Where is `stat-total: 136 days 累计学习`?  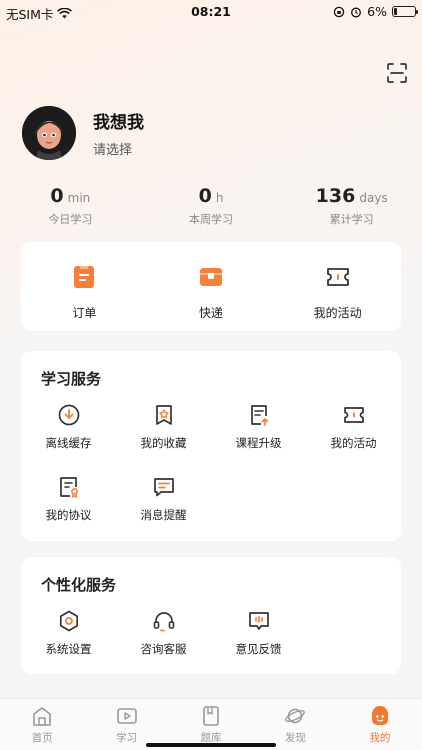
stat-total: 136 days 累计学习 is located at coordinates (351, 206).